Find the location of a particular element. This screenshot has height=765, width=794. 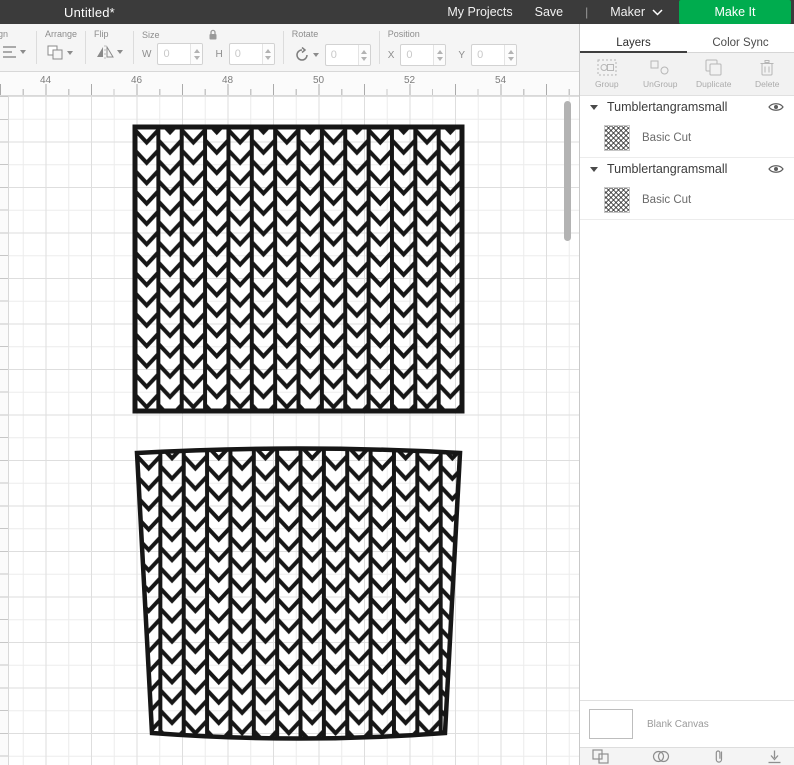

rotate-value: 0 is located at coordinates (333, 55).